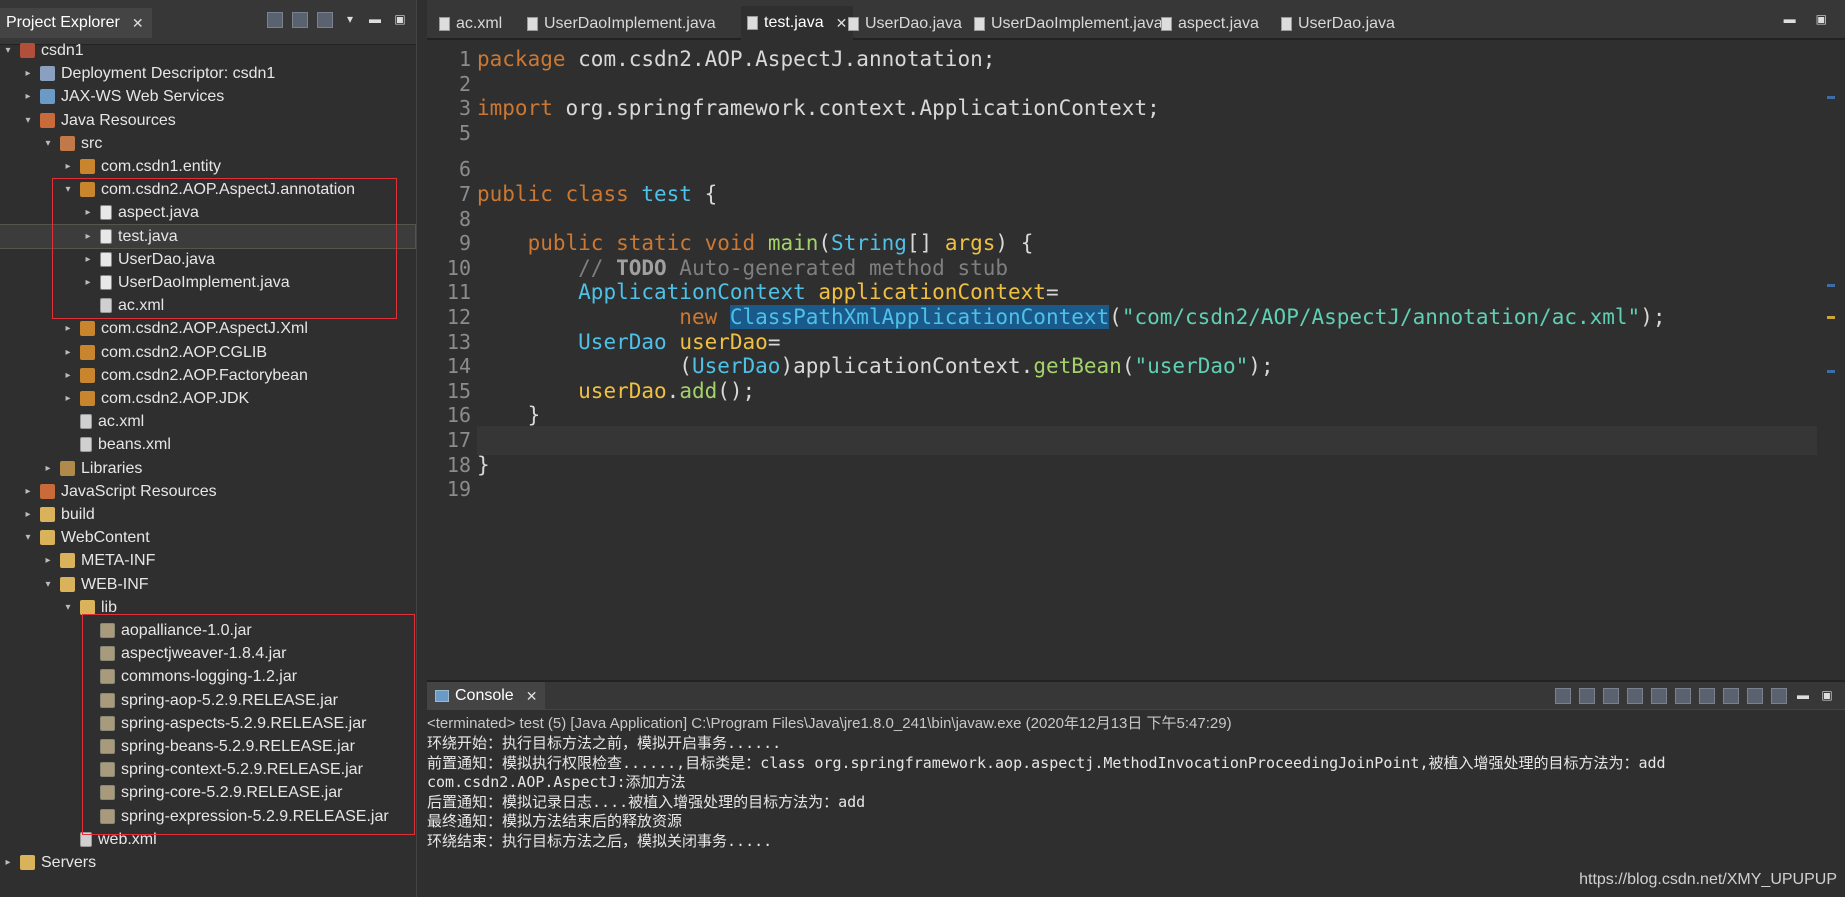 Image resolution: width=1845 pixels, height=897 pixels. I want to click on view-menu-icon: ▾, so click(350, 20).